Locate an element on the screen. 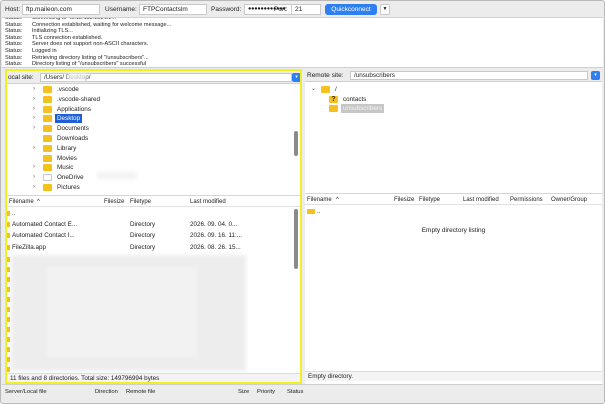 This screenshot has width=605, height=404. tree-item-label: Downloads is located at coordinates (73, 138).